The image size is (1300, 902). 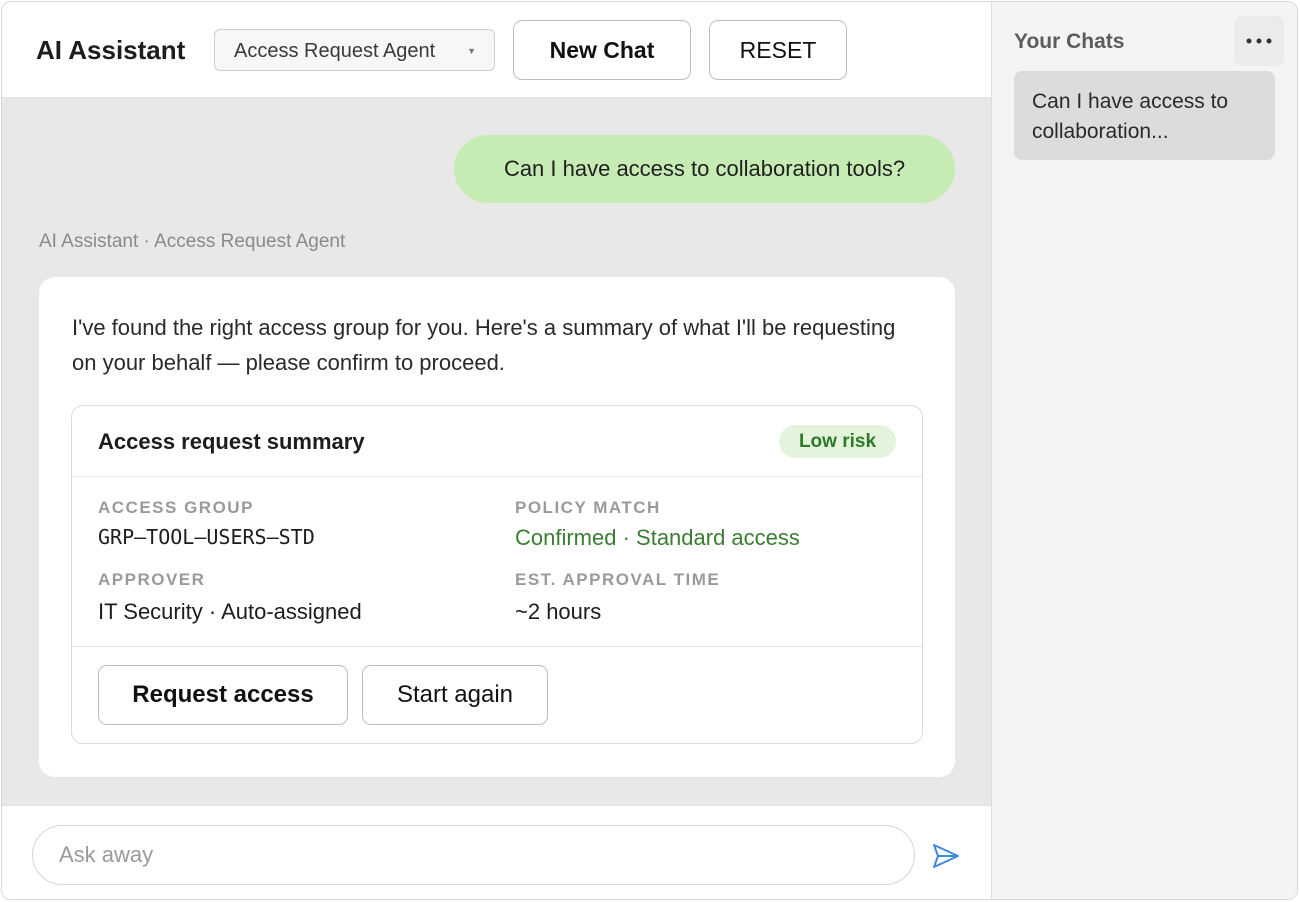 I want to click on policy-match-value: Confirmed · Standard access, so click(x=657, y=537).